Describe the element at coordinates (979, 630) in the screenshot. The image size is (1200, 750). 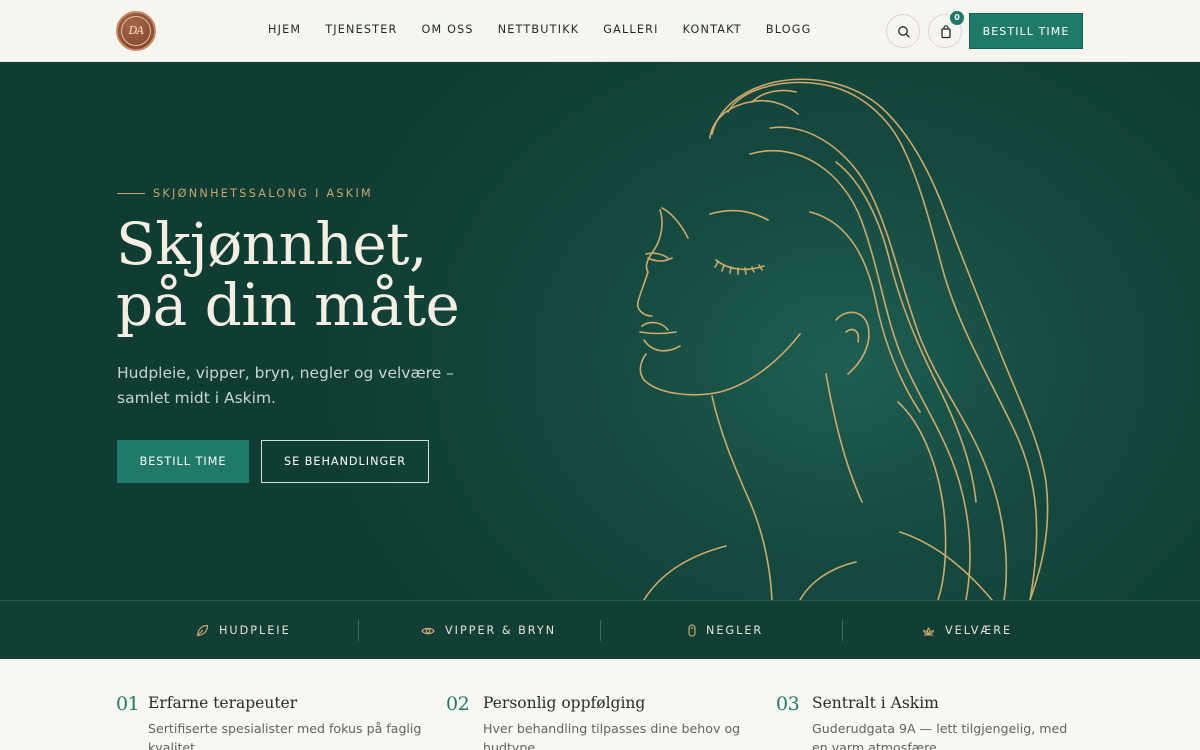
I see `category-label: VELVÆRE` at that location.